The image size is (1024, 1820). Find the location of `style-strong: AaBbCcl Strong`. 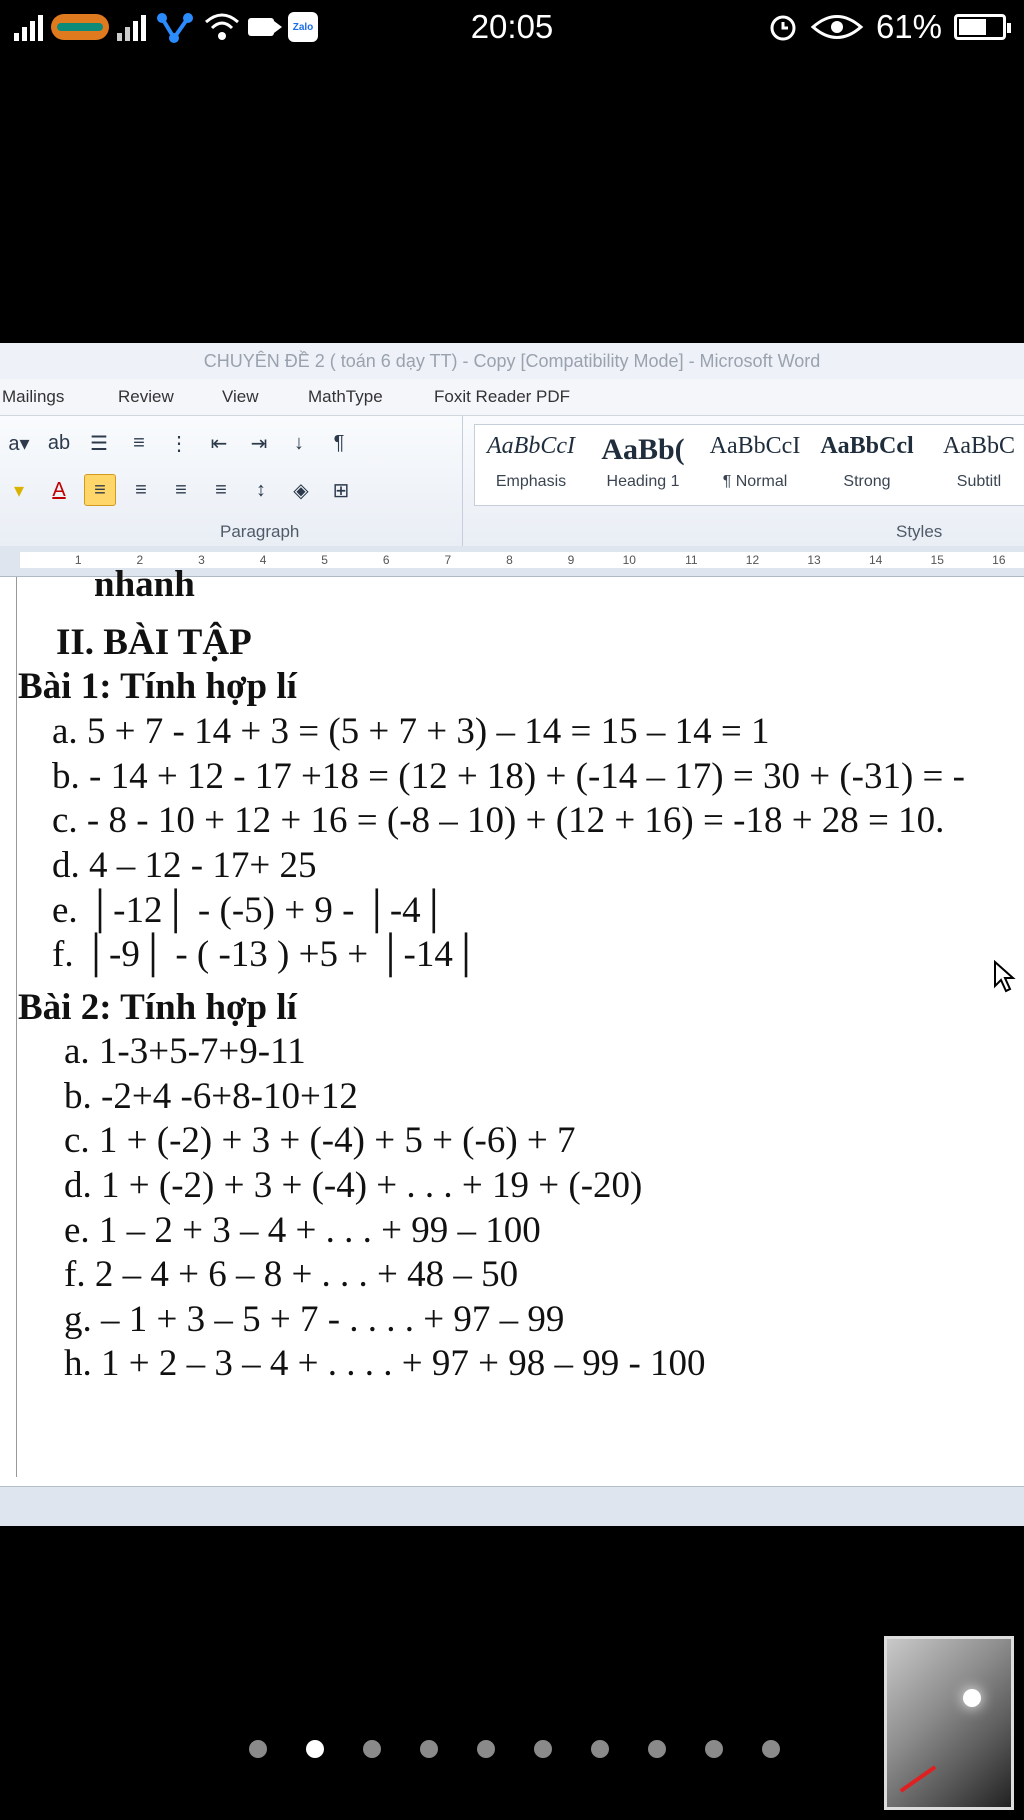

style-strong: AaBbCcl Strong is located at coordinates (867, 465).